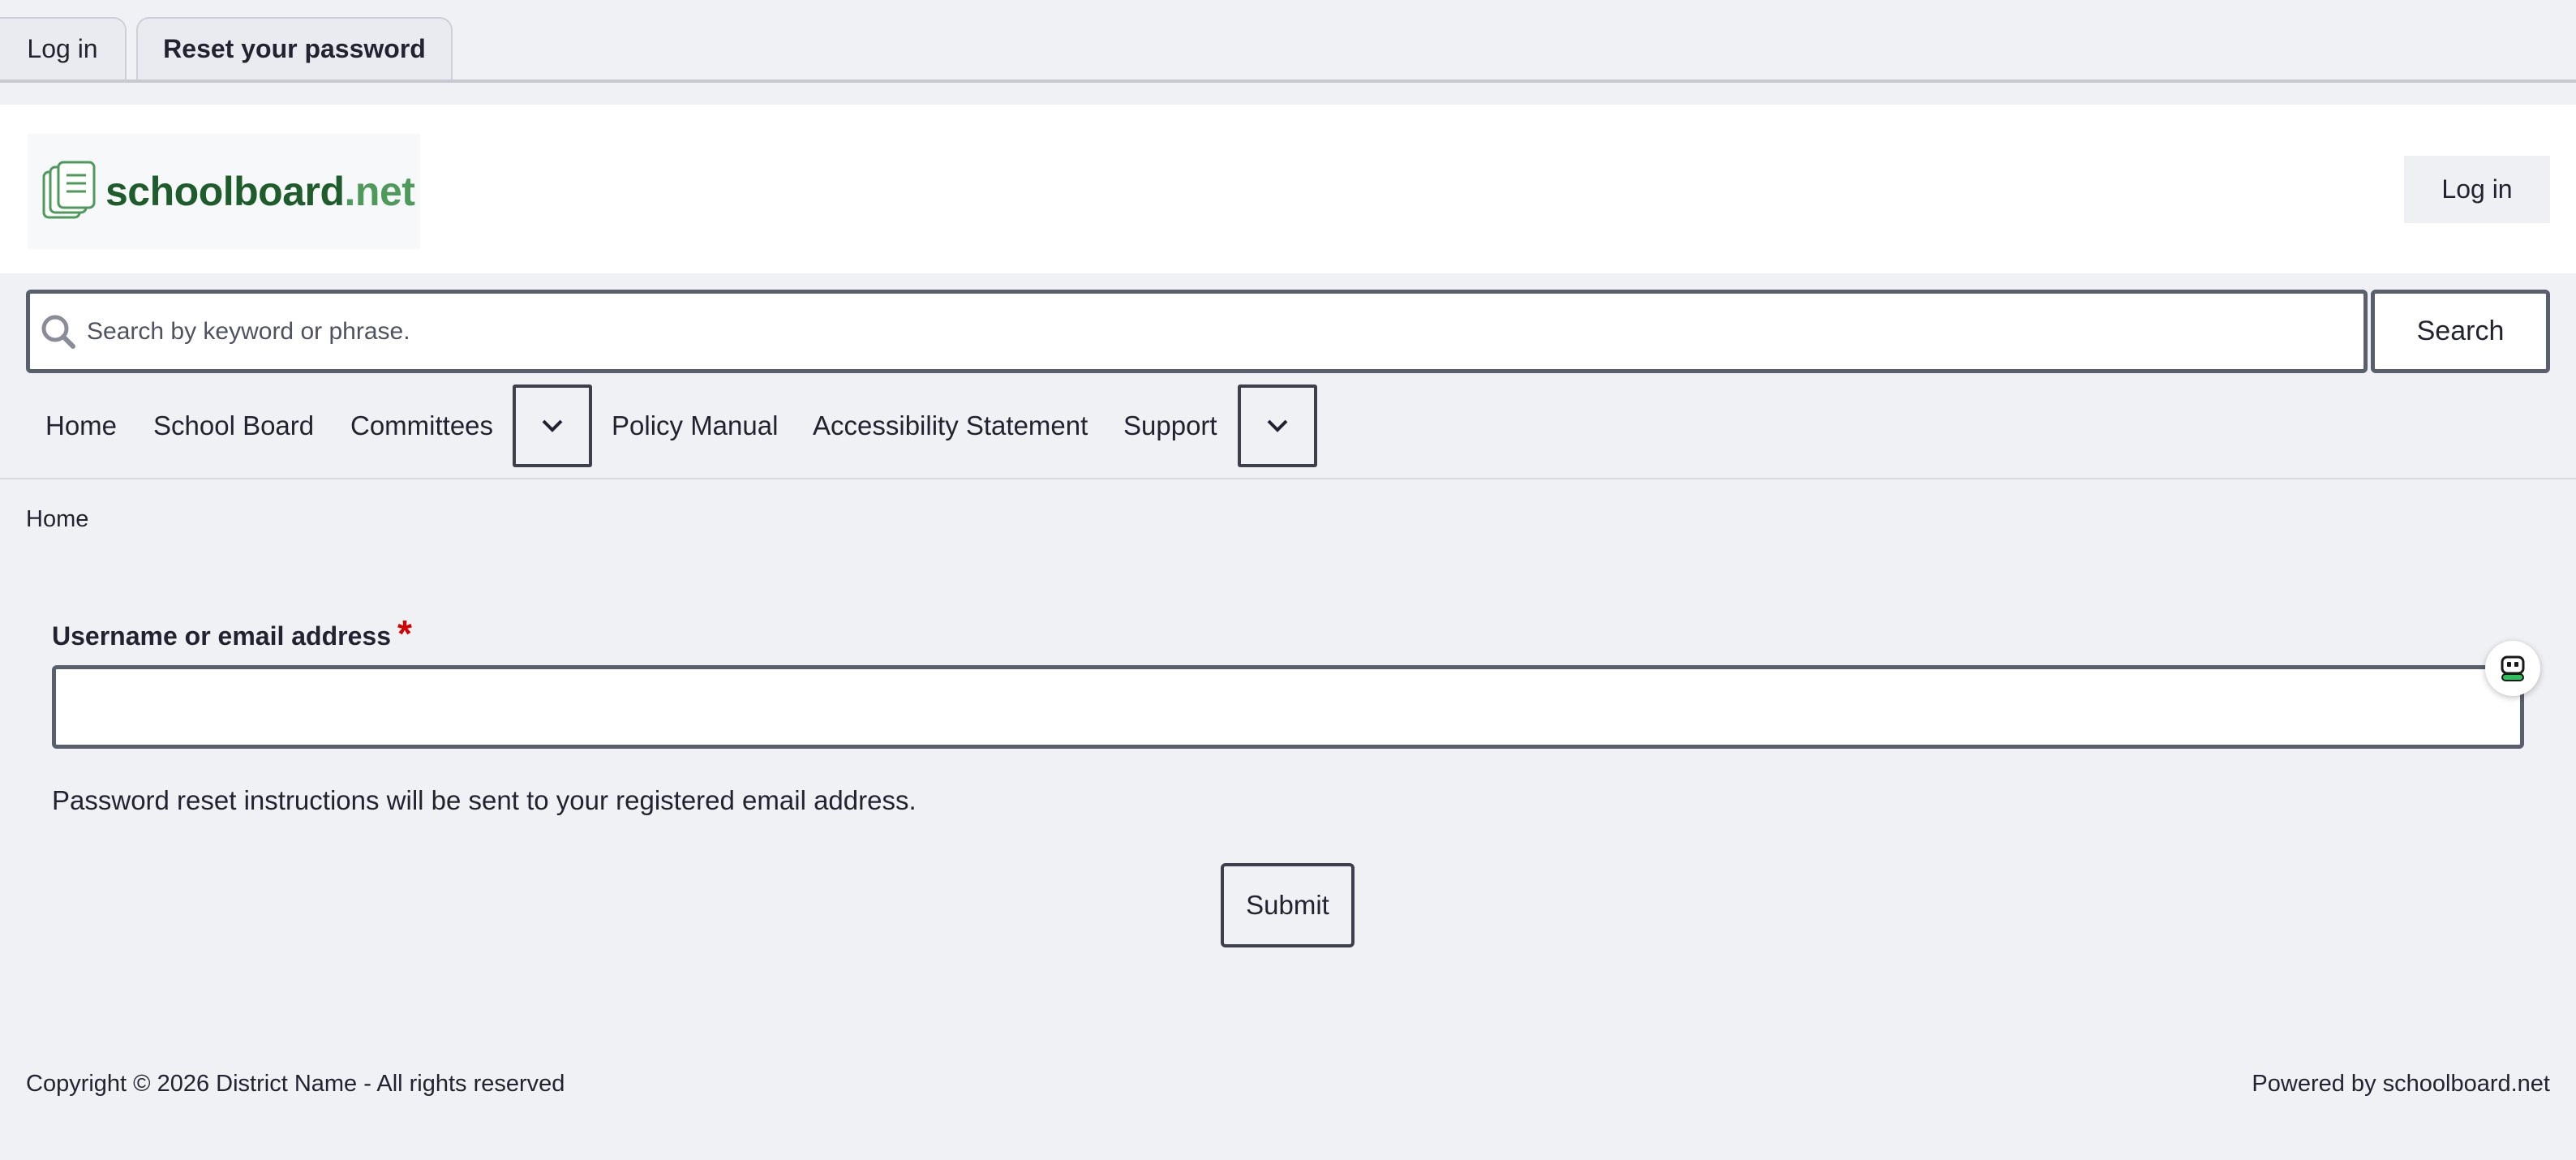 The height and width of the screenshot is (1160, 2576). Describe the element at coordinates (81, 426) in the screenshot. I see `nav-item-home: Home` at that location.